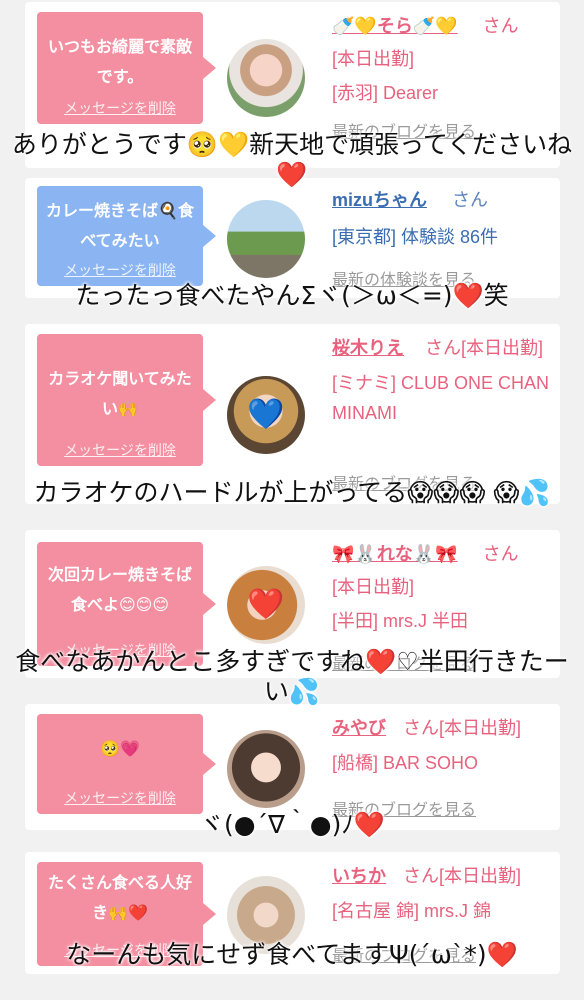  Describe the element at coordinates (385, 93) in the screenshot. I see `shop-info: [赤羽] Dearer` at that location.